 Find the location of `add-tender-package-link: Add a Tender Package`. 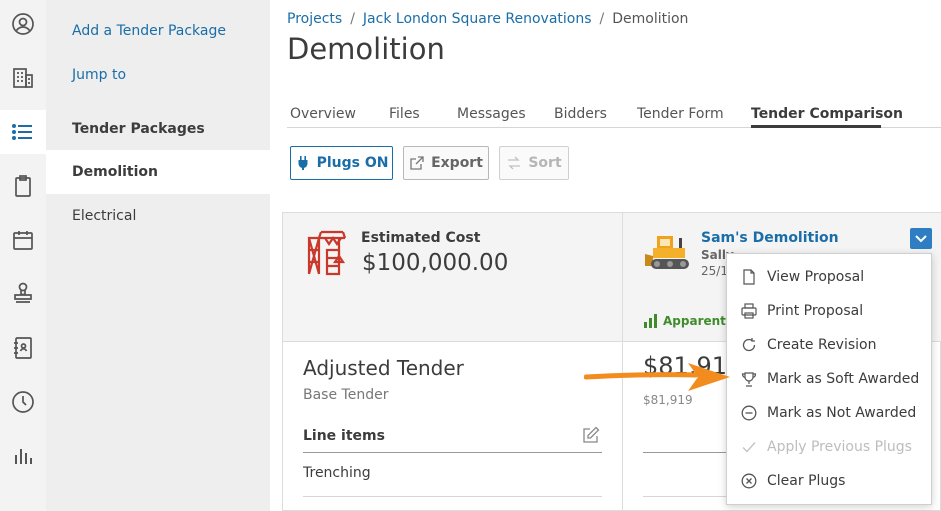

add-tender-package-link: Add a Tender Package is located at coordinates (149, 31).